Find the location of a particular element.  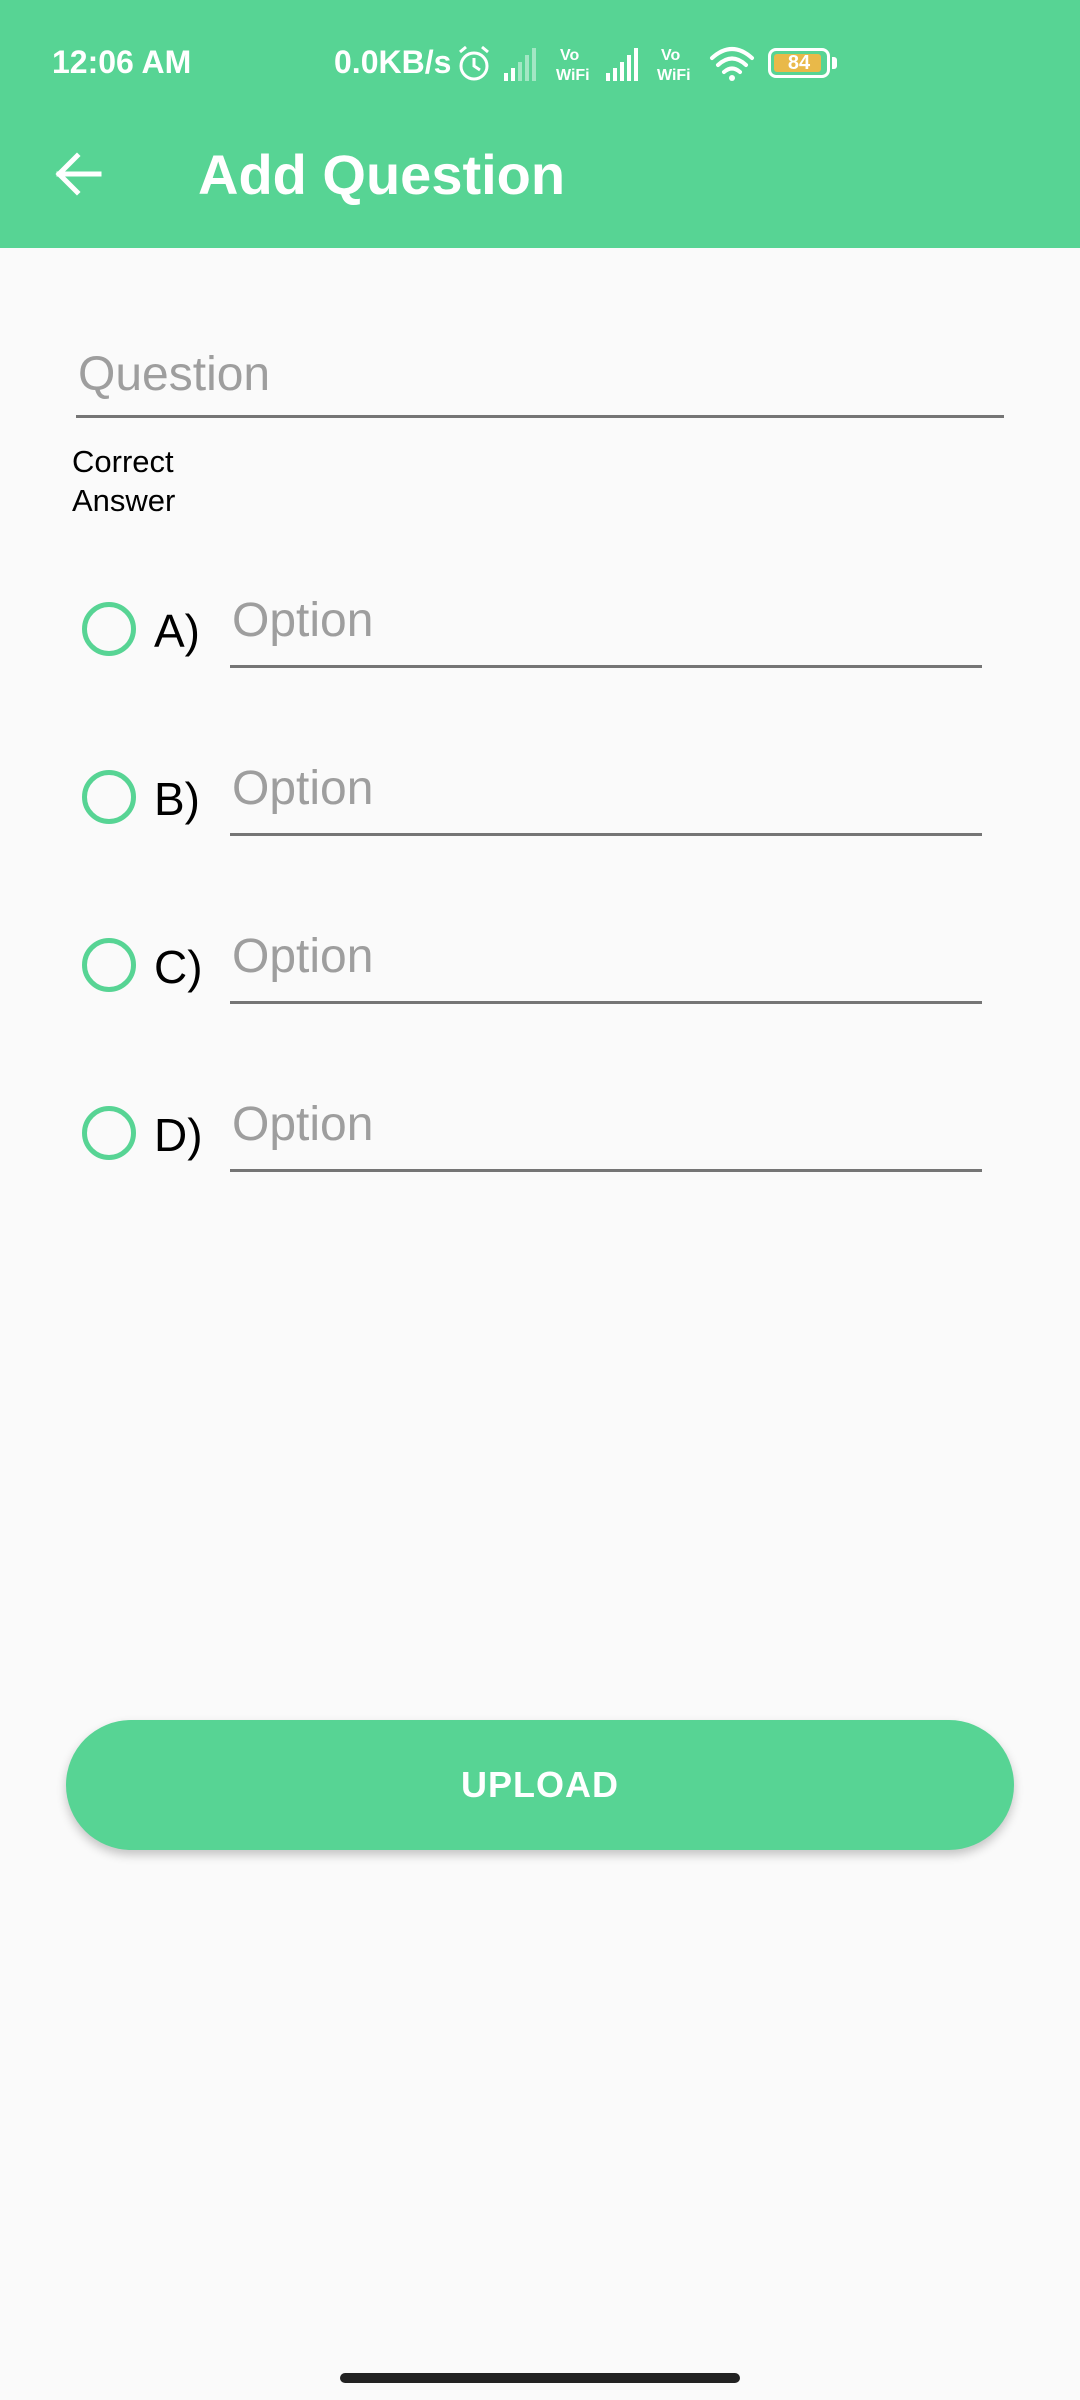

status-icon-strip: Vo WiFi Vo WiFi is located at coordinates (606, 64).